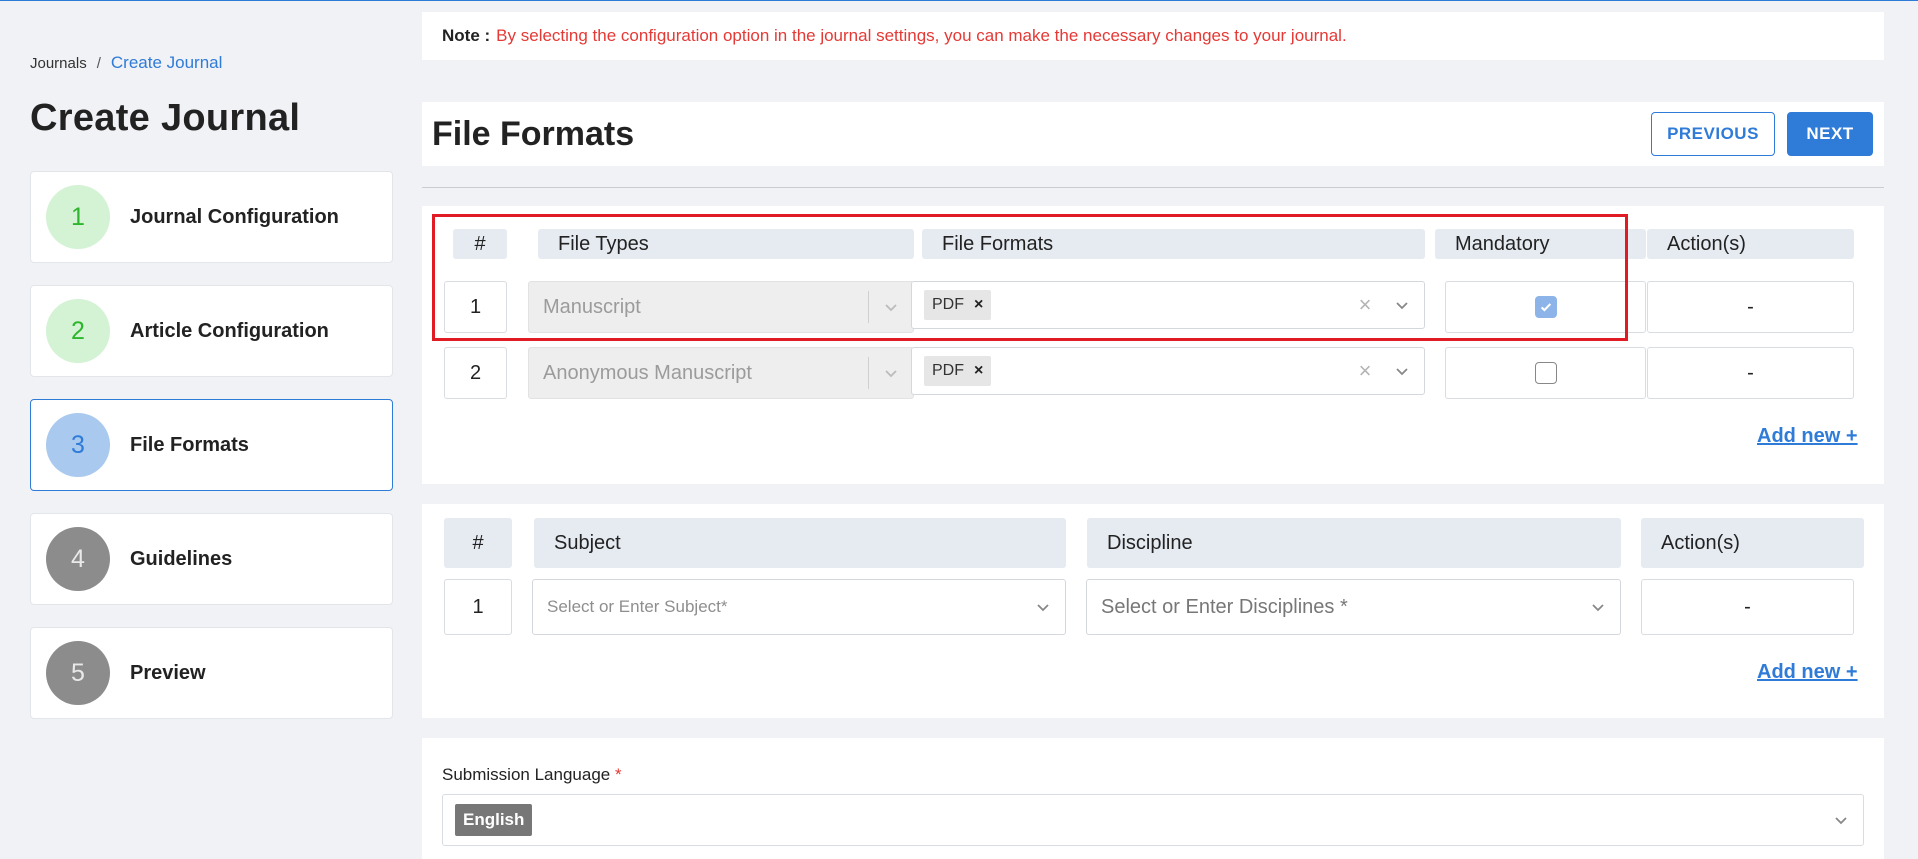  What do you see at coordinates (799, 607) in the screenshot?
I see `subject-select: Select or Enter Subject*` at bounding box center [799, 607].